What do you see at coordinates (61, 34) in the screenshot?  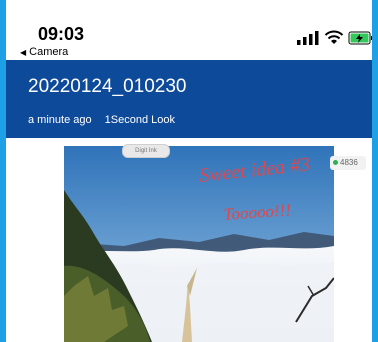 I see `status-time: 09:03` at bounding box center [61, 34].